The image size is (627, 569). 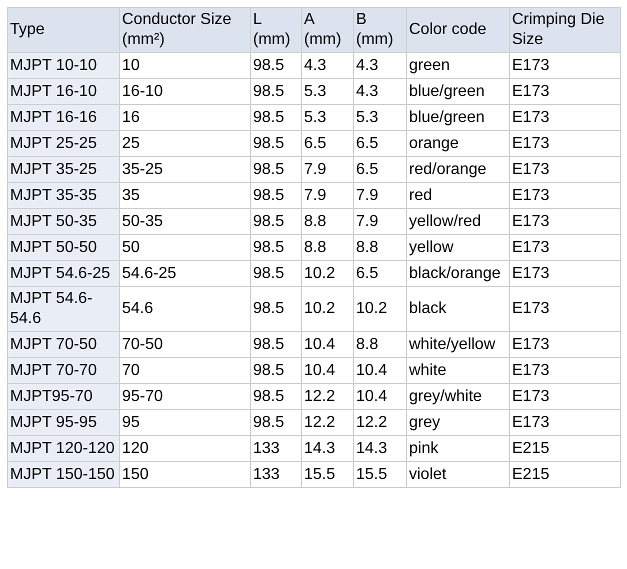 I want to click on table-cell: red, so click(x=458, y=195).